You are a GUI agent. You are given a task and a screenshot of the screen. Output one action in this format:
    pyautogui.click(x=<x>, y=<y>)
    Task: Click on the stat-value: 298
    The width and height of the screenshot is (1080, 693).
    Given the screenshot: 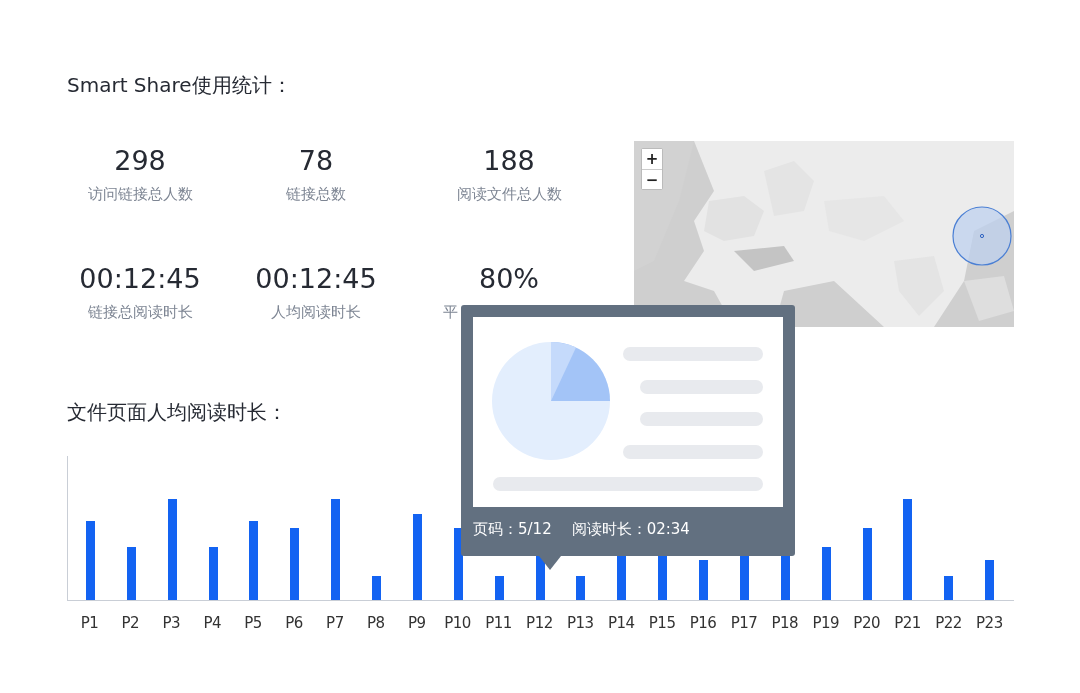 What is the action you would take?
    pyautogui.click(x=140, y=161)
    